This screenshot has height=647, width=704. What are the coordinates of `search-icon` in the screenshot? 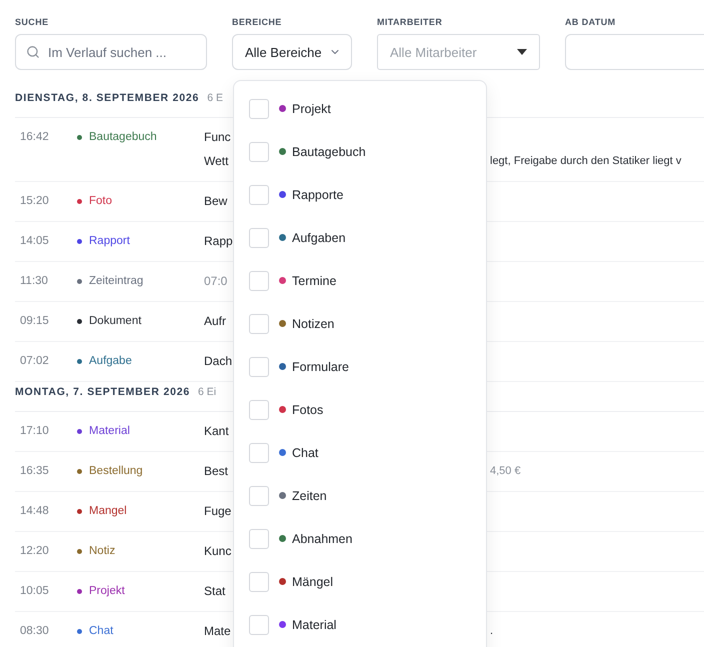 It's located at (33, 52).